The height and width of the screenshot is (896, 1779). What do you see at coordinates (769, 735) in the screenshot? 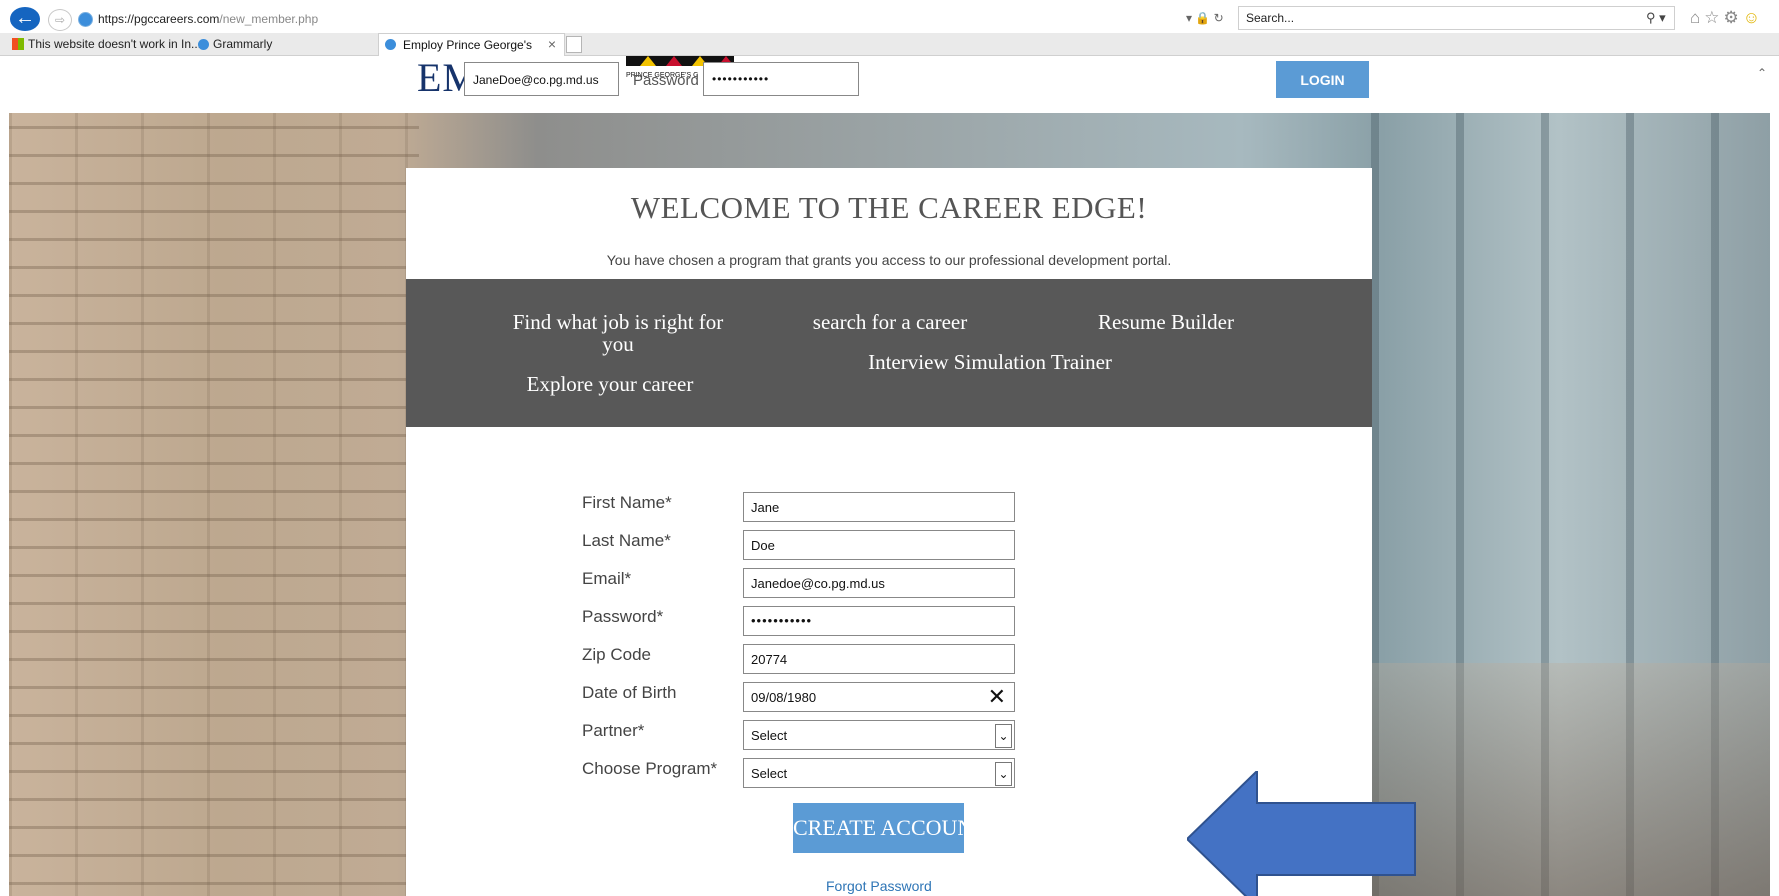
I see `partner-selected: Select` at bounding box center [769, 735].